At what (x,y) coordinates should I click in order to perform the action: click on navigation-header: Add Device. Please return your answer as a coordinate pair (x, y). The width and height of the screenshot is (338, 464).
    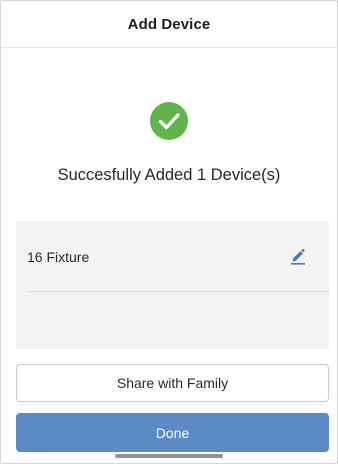
    Looking at the image, I should click on (169, 24).